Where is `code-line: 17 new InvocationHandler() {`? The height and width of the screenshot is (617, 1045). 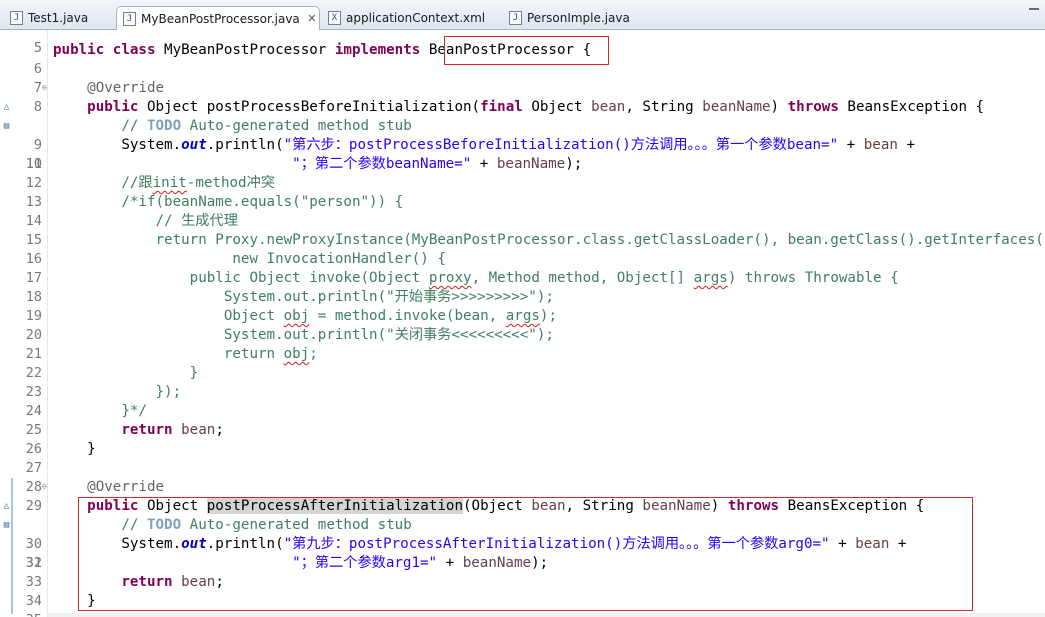 code-line: 17 new InvocationHandler() { is located at coordinates (522, 268).